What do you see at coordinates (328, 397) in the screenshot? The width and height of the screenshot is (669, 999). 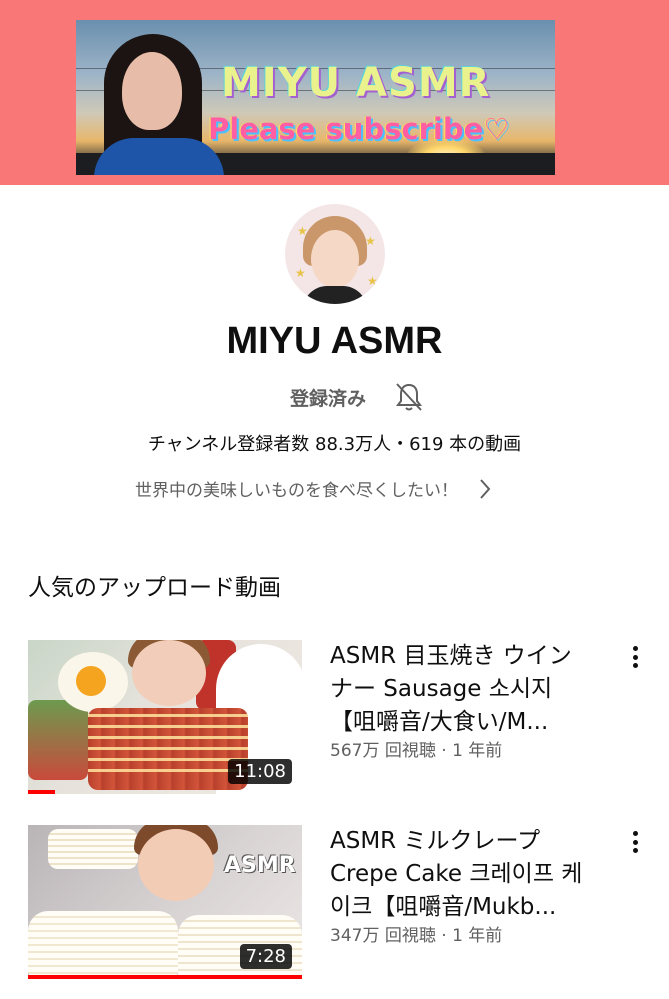 I see `subscribed-button: 登録済み` at bounding box center [328, 397].